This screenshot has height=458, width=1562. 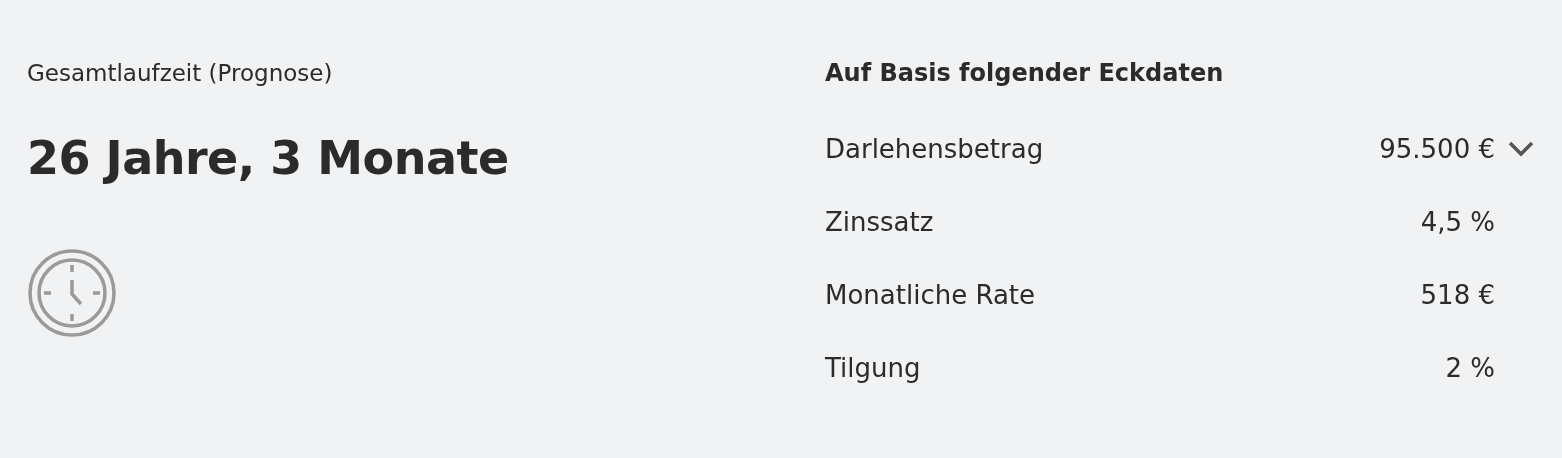 I want to click on detail-value: 95.500 €, so click(x=1437, y=148).